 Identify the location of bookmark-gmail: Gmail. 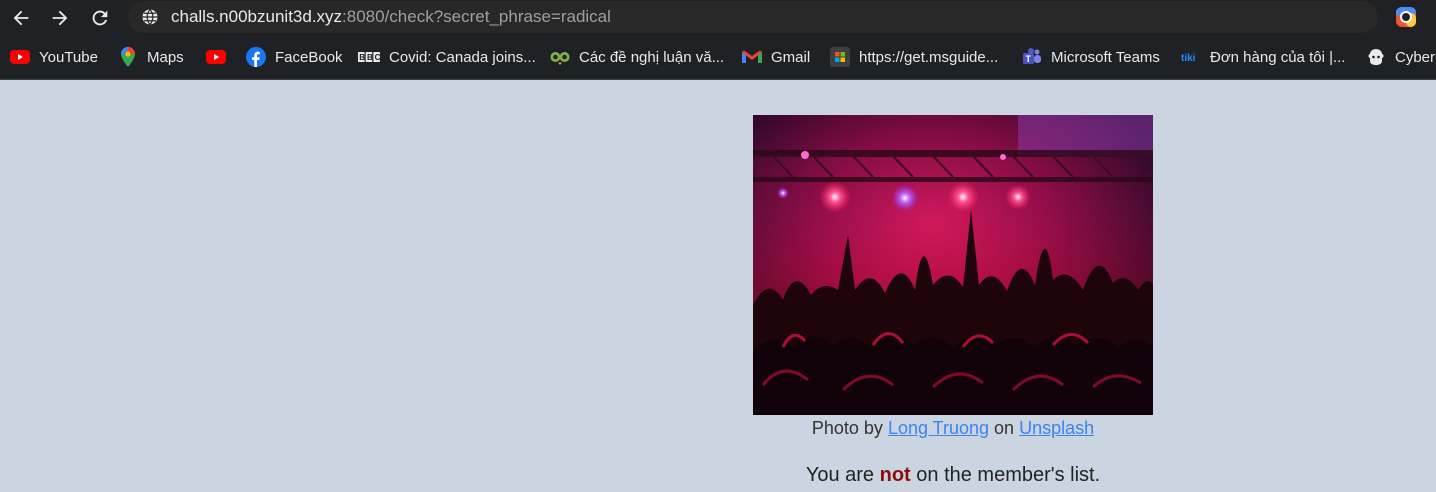
(776, 57).